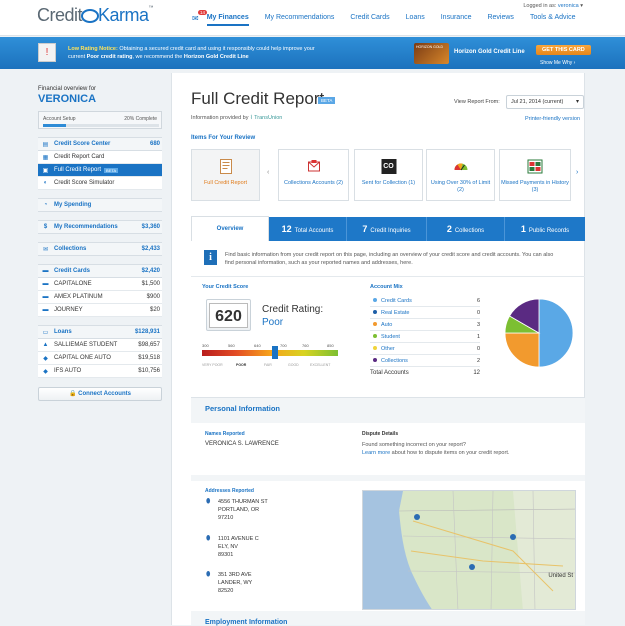  Describe the element at coordinates (100, 310) in the screenshot. I see `sidebar-item-journey: ▬ JOURNEY $20` at that location.